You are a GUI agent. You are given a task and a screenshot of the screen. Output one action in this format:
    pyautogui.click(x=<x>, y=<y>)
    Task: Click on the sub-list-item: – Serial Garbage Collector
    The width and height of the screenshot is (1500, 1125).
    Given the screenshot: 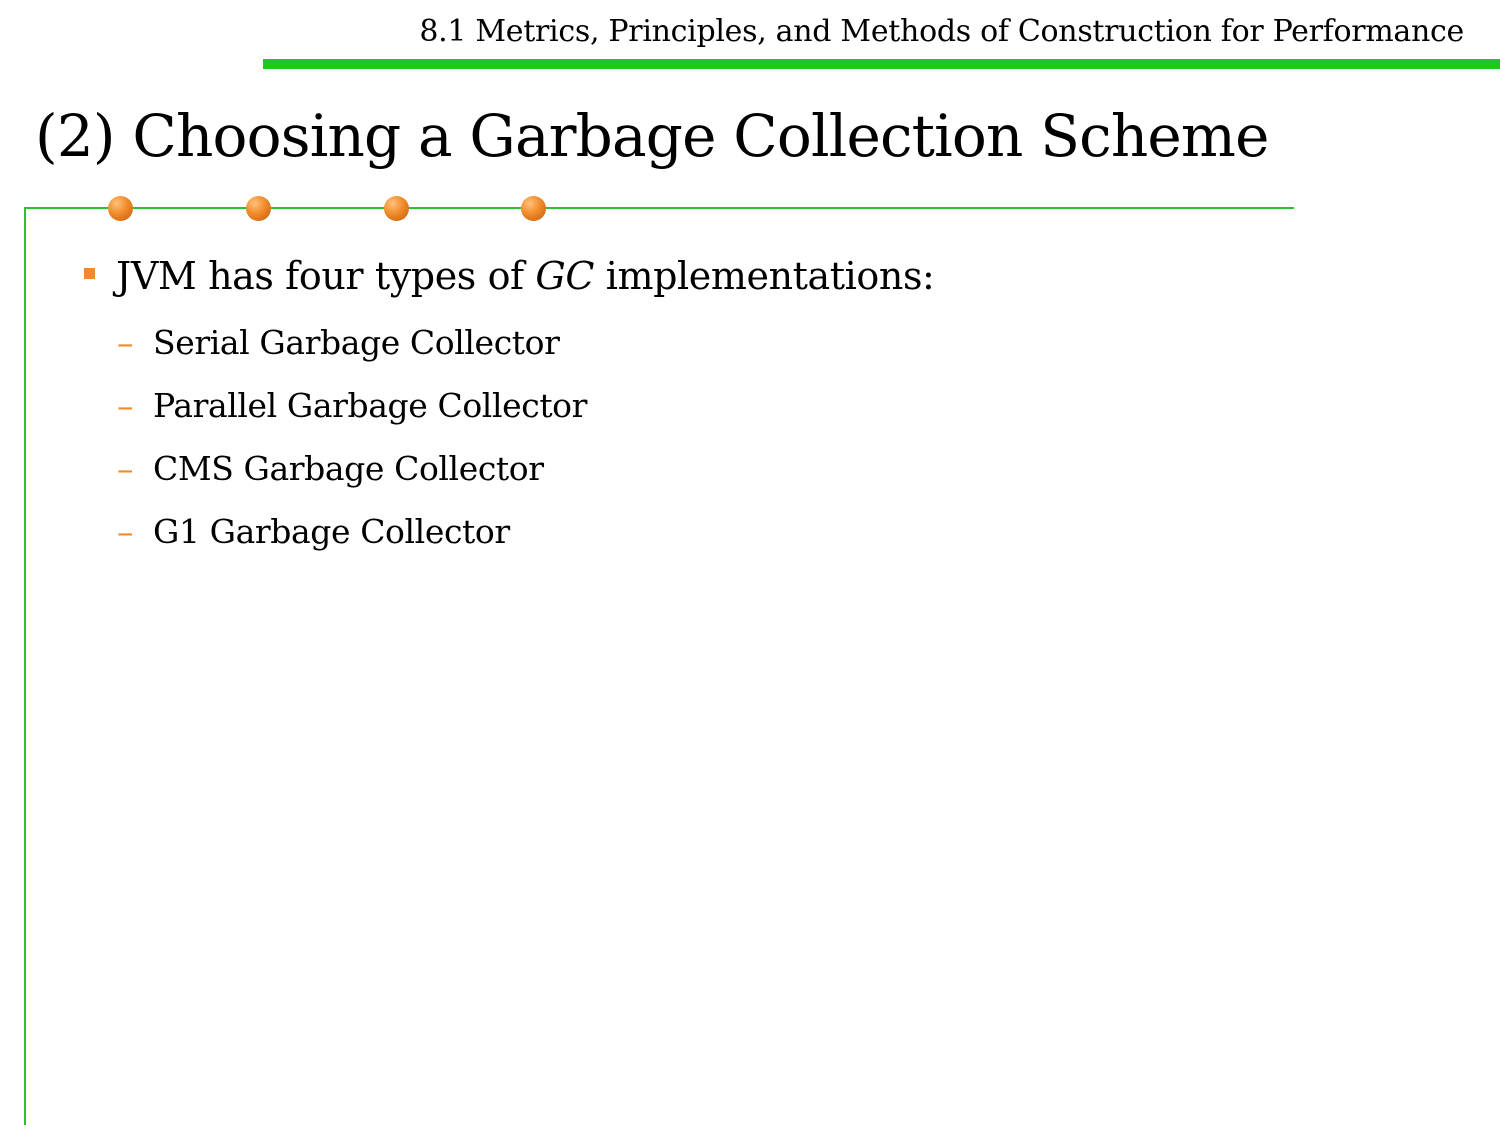 What is the action you would take?
    pyautogui.click(x=338, y=343)
    